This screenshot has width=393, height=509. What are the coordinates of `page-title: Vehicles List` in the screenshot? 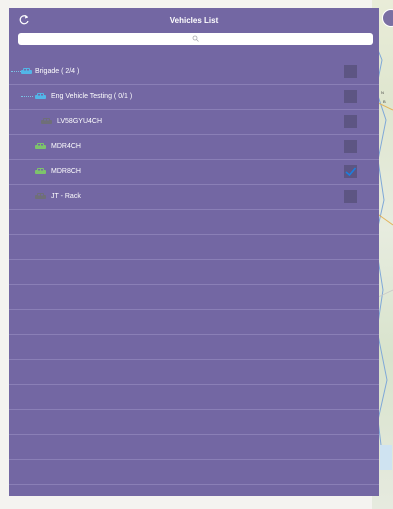 It's located at (194, 20).